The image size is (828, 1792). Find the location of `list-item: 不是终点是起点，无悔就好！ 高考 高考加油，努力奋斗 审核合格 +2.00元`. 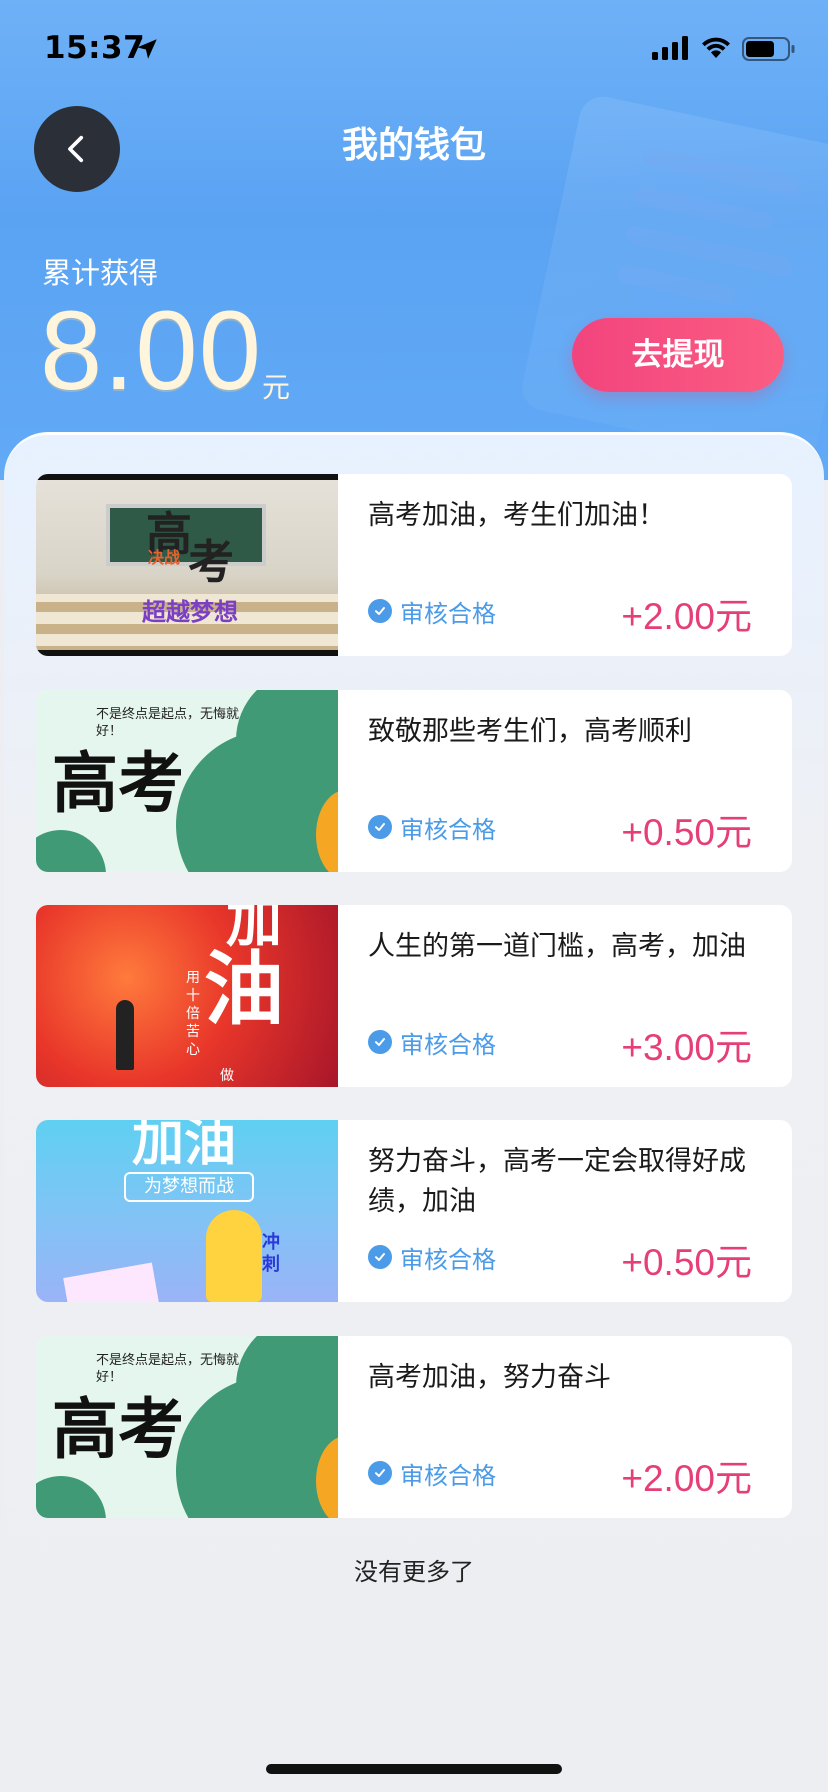

list-item: 不是终点是起点，无悔就好！ 高考 高考加油，努力奋斗 审核合格 +2.00元 is located at coordinates (414, 1427).